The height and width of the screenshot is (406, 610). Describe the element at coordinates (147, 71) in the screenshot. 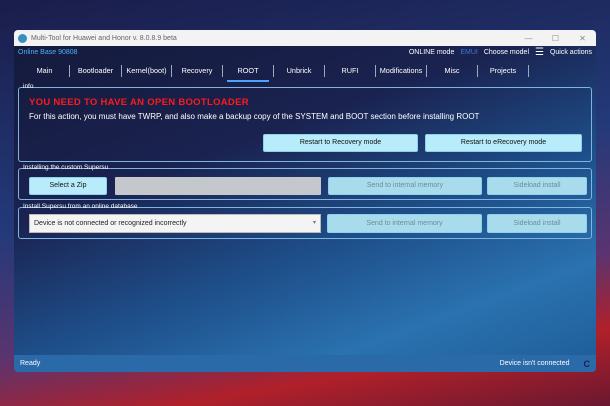

I see `tab-kernel: Kernel(boot)` at that location.